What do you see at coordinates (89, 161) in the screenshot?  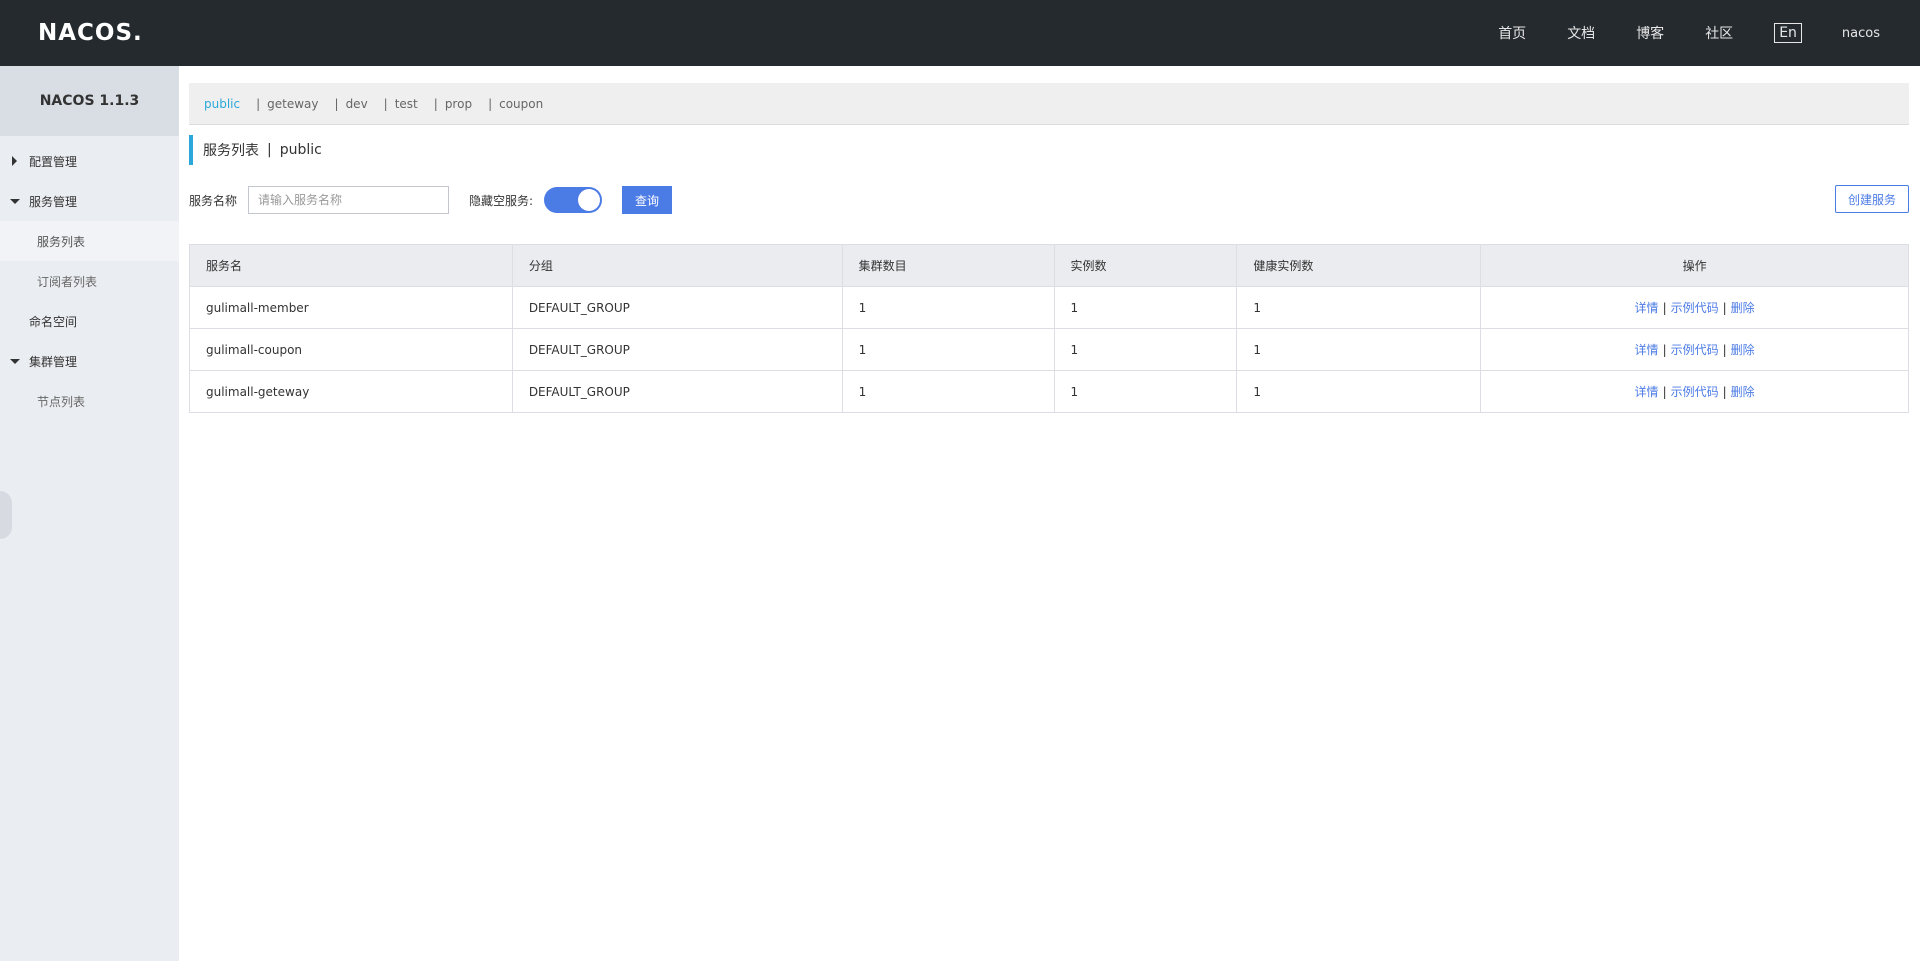 I see `sidebar-item-config: 配置管理` at bounding box center [89, 161].